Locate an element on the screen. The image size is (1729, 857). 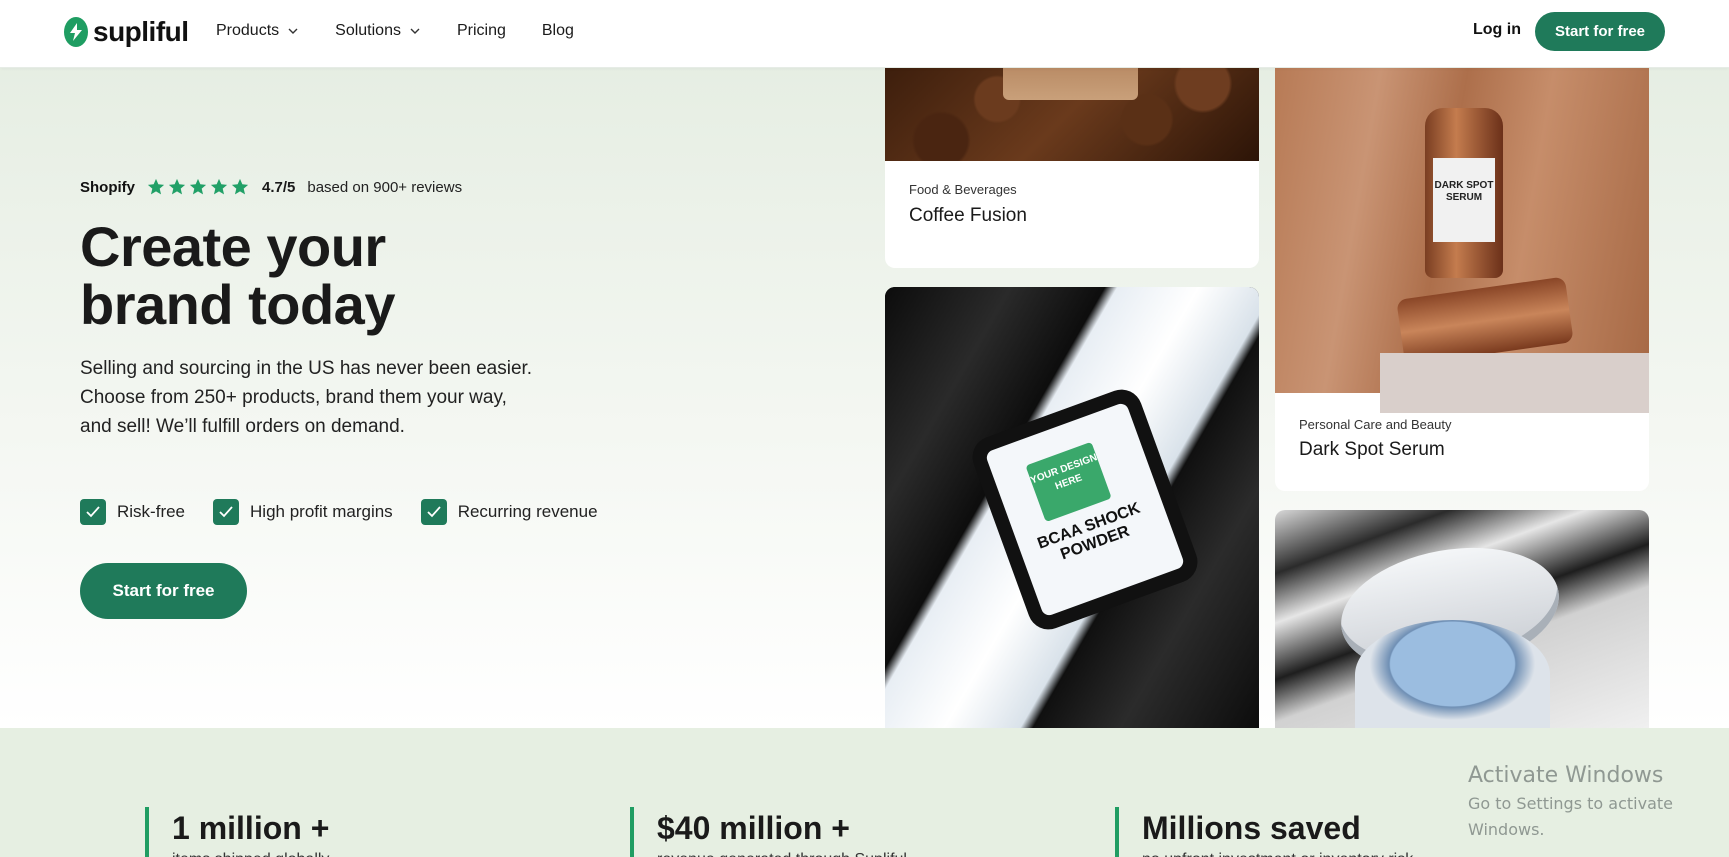
benefit-label: Recurring revenue is located at coordinates (527, 511).